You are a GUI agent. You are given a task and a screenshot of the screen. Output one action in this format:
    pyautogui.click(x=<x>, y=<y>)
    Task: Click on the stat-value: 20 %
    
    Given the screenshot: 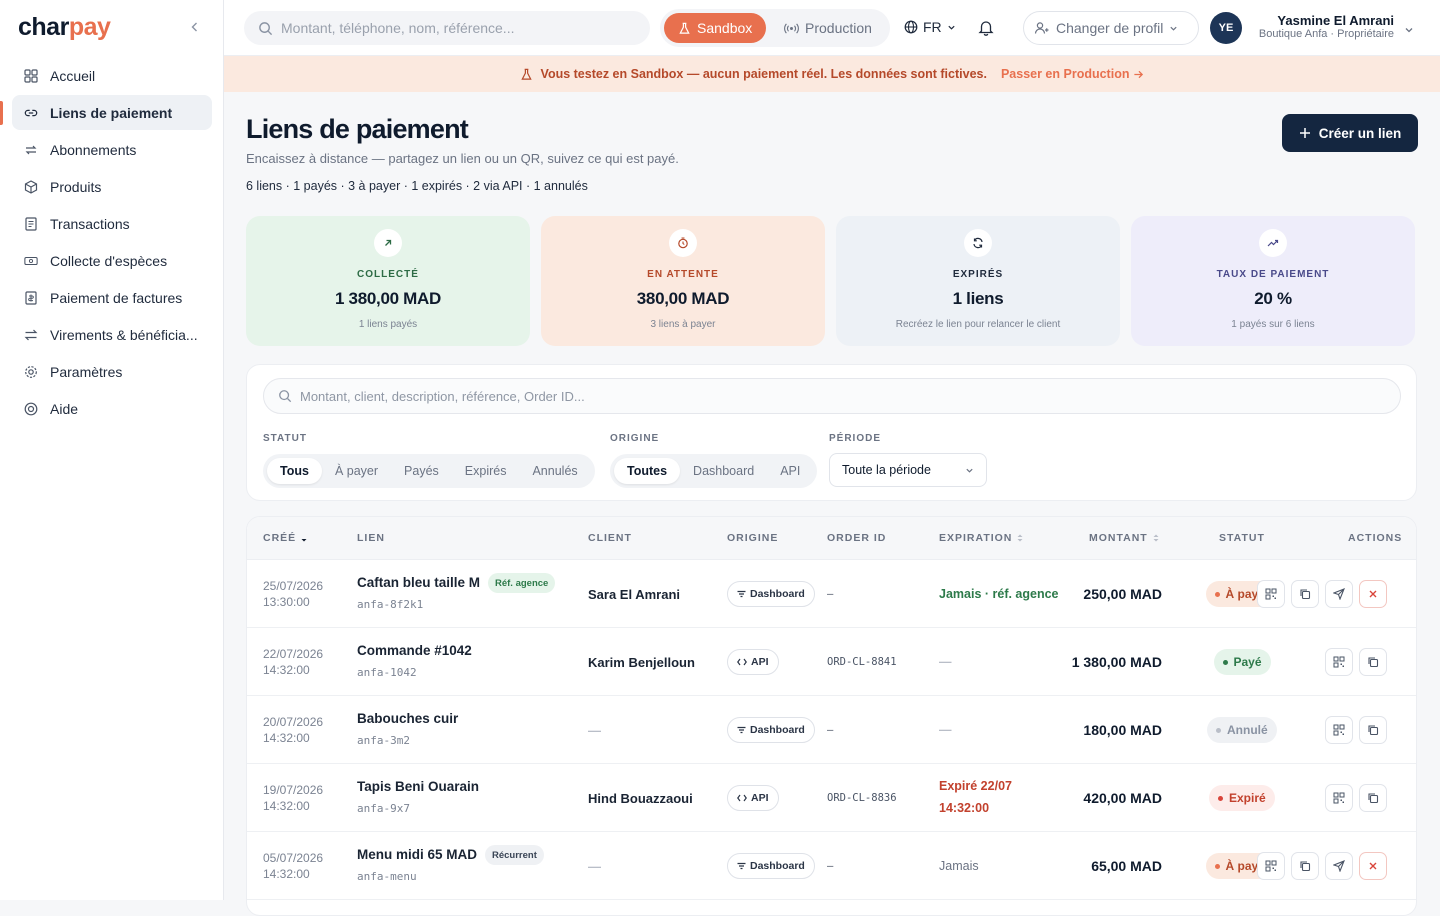 What is the action you would take?
    pyautogui.click(x=1273, y=298)
    